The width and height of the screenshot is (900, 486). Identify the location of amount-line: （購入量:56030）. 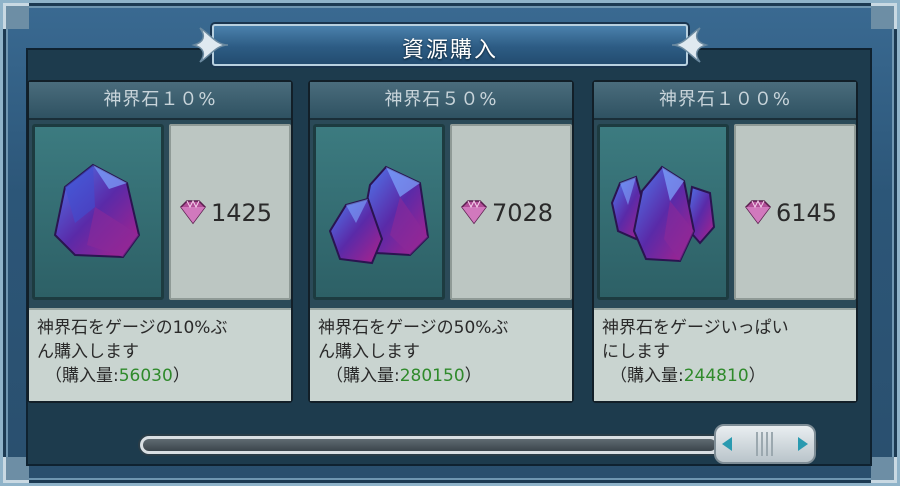
(160, 376).